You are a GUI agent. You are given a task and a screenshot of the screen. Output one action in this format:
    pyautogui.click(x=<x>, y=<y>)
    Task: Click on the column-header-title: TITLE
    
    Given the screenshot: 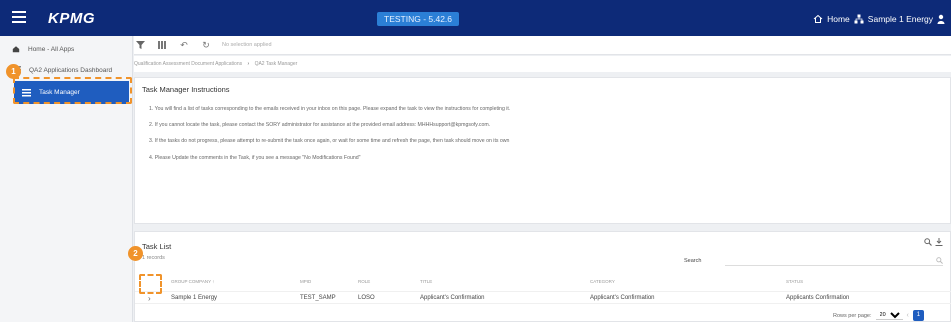 What is the action you would take?
    pyautogui.click(x=426, y=281)
    